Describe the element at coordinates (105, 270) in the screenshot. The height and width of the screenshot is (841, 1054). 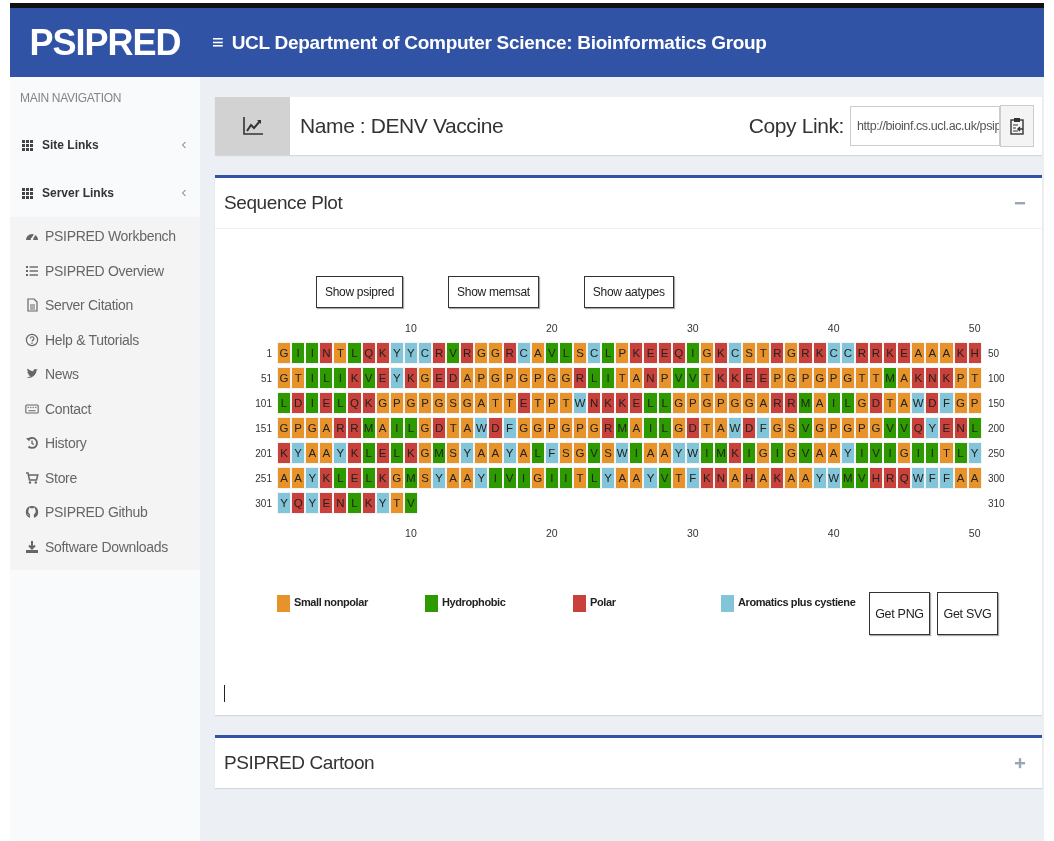
I see `nav-link: PSIPRED Overview` at that location.